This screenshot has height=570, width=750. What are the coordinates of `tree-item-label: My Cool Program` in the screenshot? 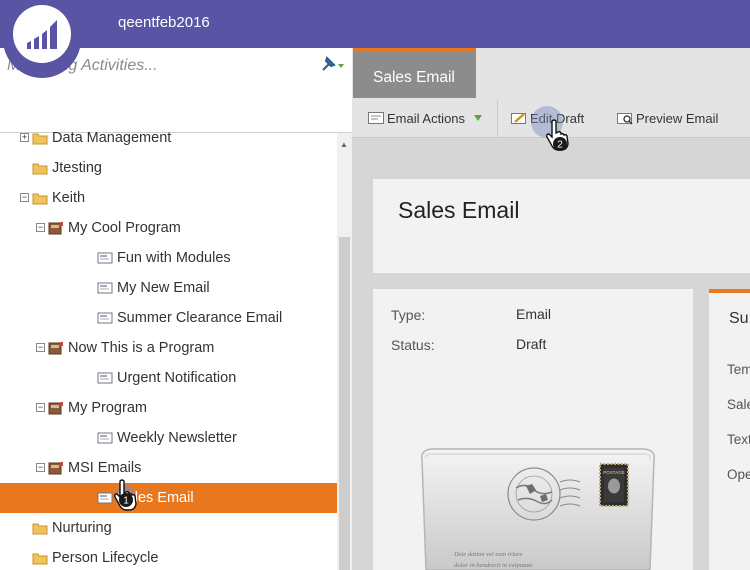 It's located at (124, 228).